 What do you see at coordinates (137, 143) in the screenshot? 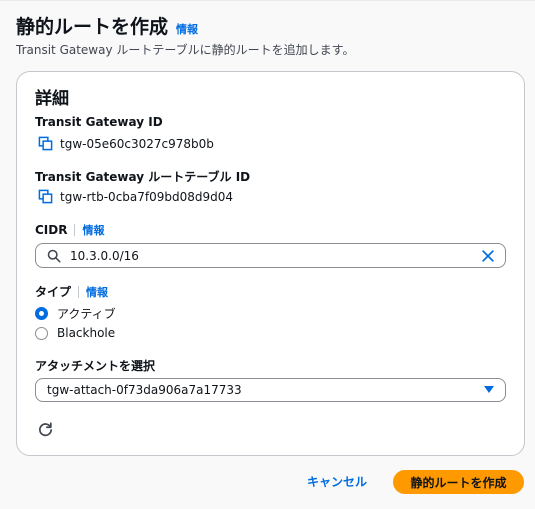
I see `tgw-id-value: tgw-05e60c3027c978b0b` at bounding box center [137, 143].